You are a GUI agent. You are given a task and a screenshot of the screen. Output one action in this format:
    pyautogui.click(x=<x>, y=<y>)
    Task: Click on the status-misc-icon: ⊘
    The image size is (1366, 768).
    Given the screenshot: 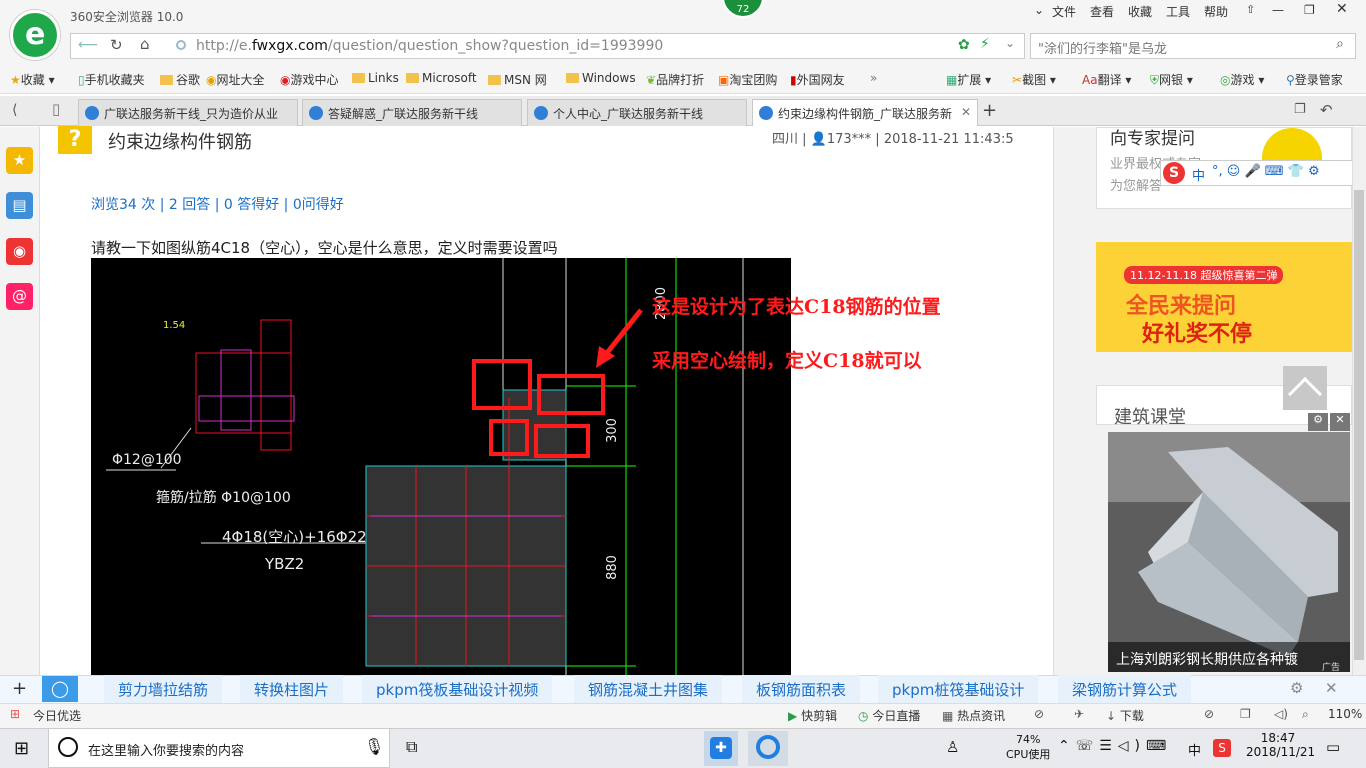 What is the action you would take?
    pyautogui.click(x=1039, y=714)
    